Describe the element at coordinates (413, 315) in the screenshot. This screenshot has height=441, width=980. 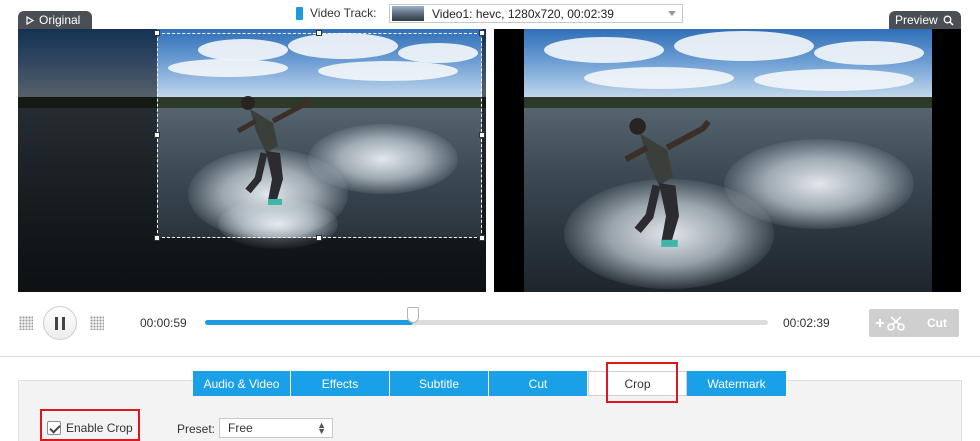
I see `timeline-thumb` at that location.